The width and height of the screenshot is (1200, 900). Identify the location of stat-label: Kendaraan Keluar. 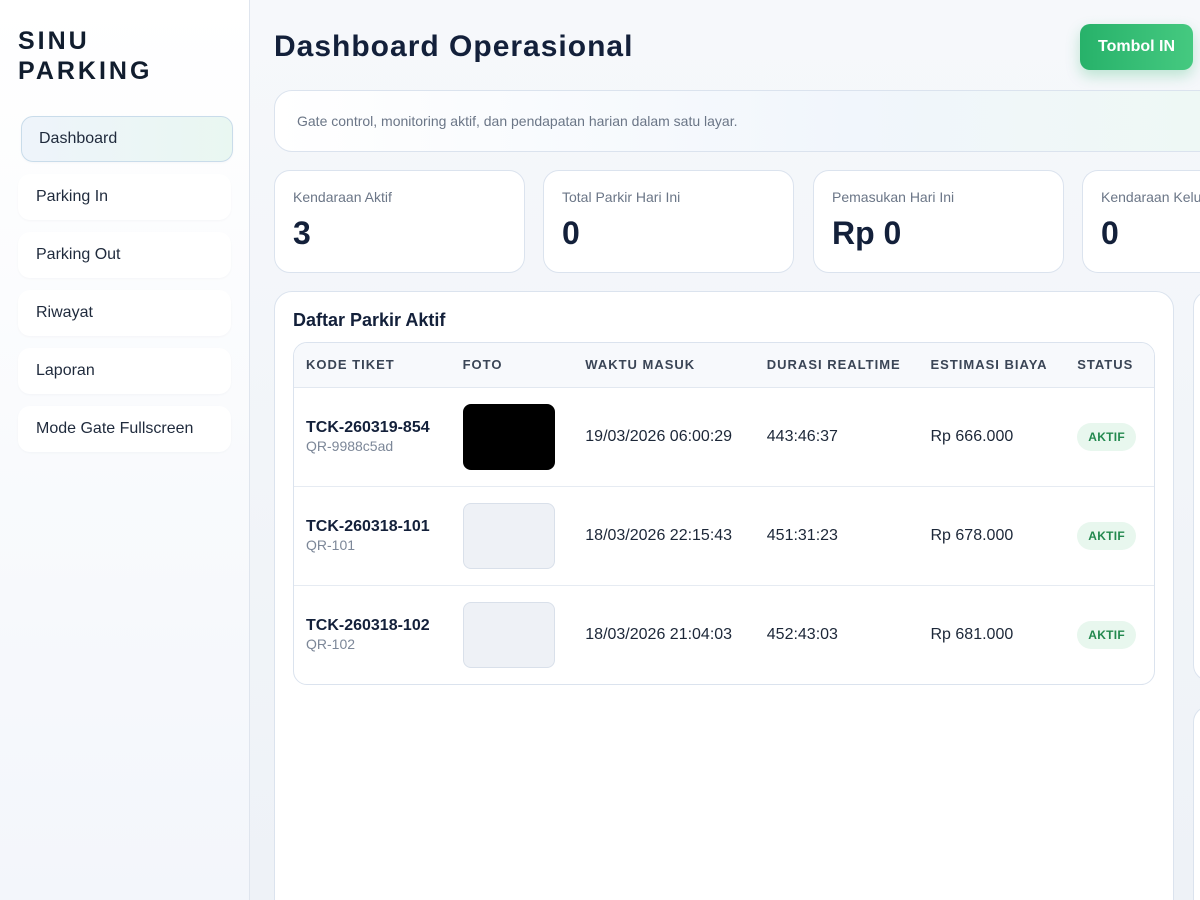
(1150, 197).